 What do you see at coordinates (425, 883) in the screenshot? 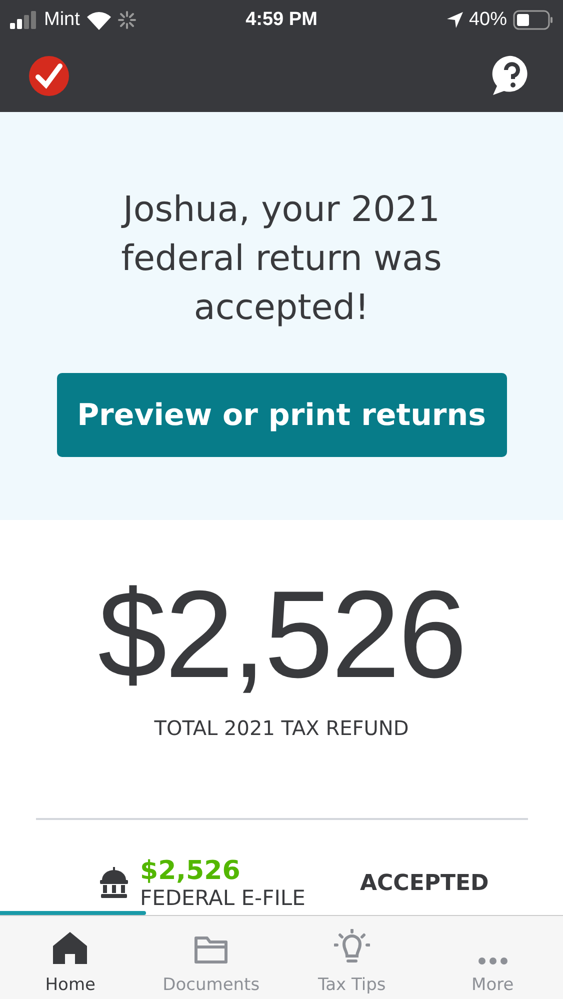
I see `filing-status: ACCEPTED` at bounding box center [425, 883].